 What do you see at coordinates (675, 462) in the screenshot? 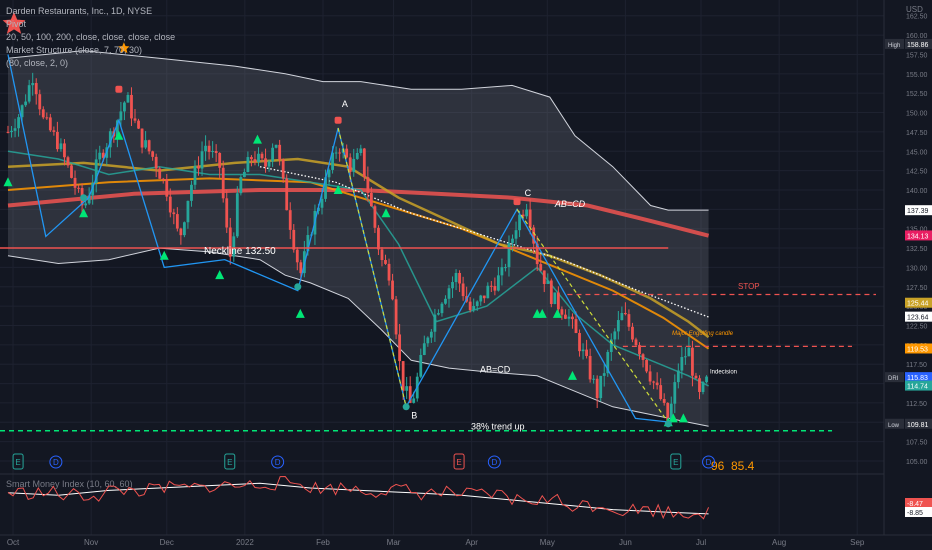
I see `event-marker-letter: E` at bounding box center [675, 462].